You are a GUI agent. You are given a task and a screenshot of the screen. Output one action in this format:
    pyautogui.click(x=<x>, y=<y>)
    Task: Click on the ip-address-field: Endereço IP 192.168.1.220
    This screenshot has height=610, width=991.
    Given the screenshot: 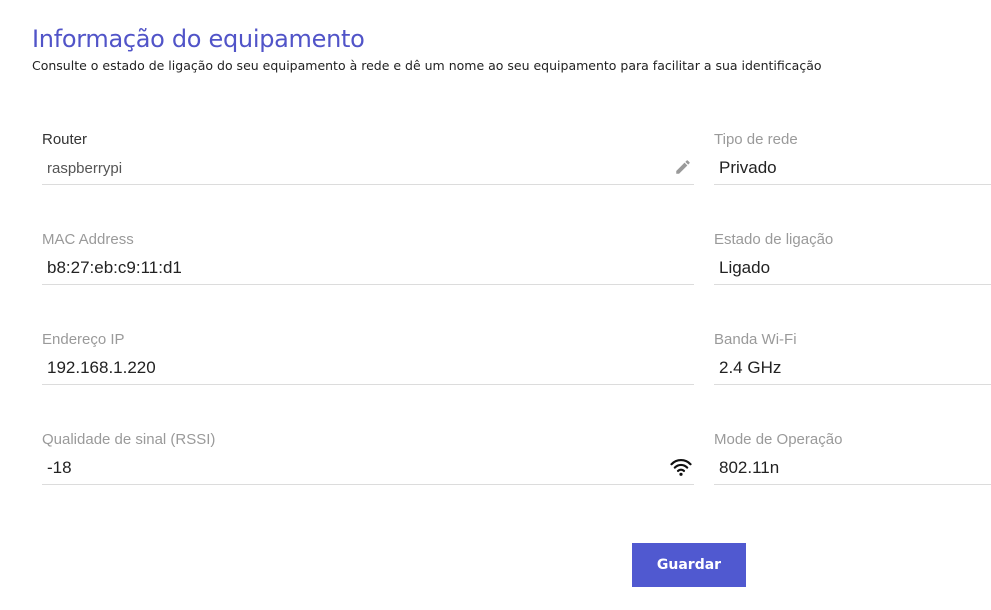 What is the action you would take?
    pyautogui.click(x=368, y=358)
    